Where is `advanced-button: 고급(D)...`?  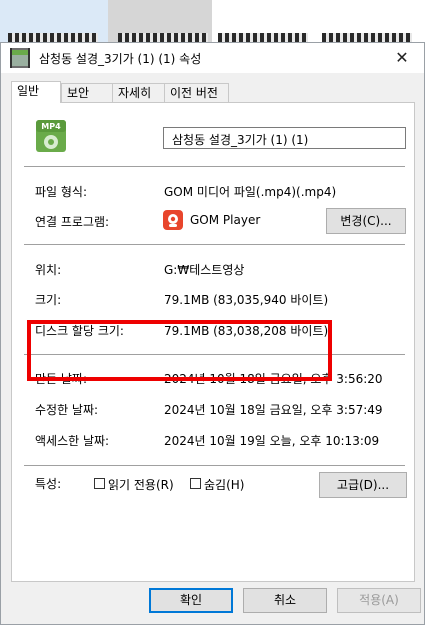
advanced-button: 고급(D)... is located at coordinates (363, 485).